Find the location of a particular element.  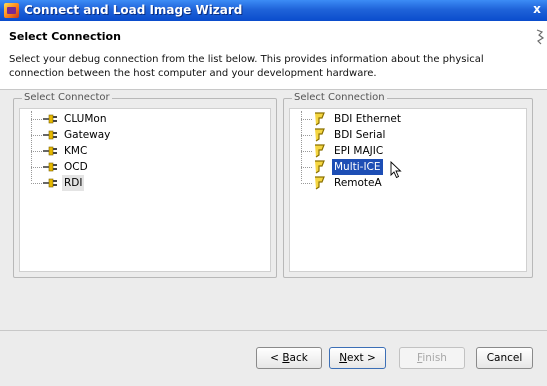

close-icon: x is located at coordinates (537, 9).